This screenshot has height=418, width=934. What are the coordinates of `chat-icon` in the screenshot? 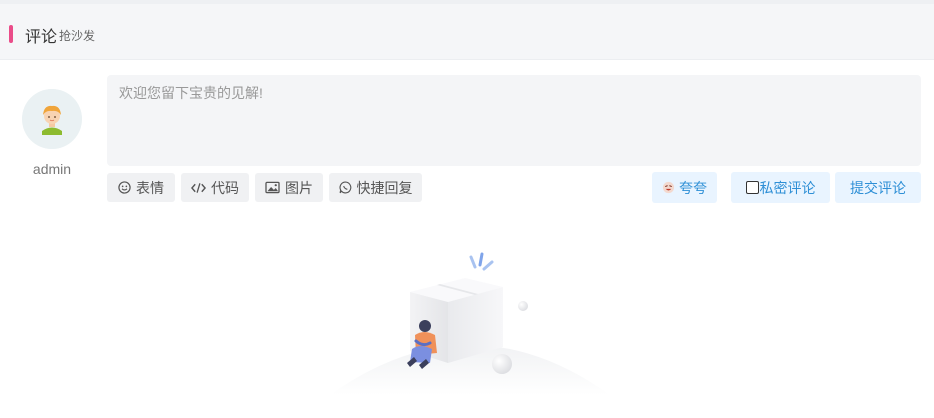 It's located at (345, 187).